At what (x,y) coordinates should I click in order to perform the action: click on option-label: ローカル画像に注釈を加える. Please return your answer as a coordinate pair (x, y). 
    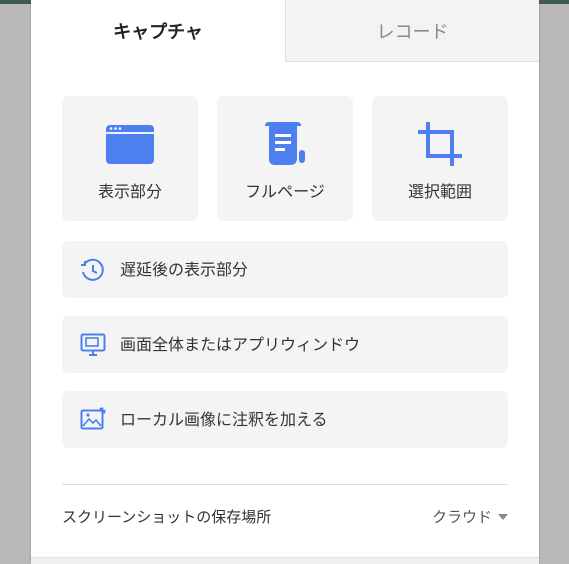
    Looking at the image, I should click on (224, 419).